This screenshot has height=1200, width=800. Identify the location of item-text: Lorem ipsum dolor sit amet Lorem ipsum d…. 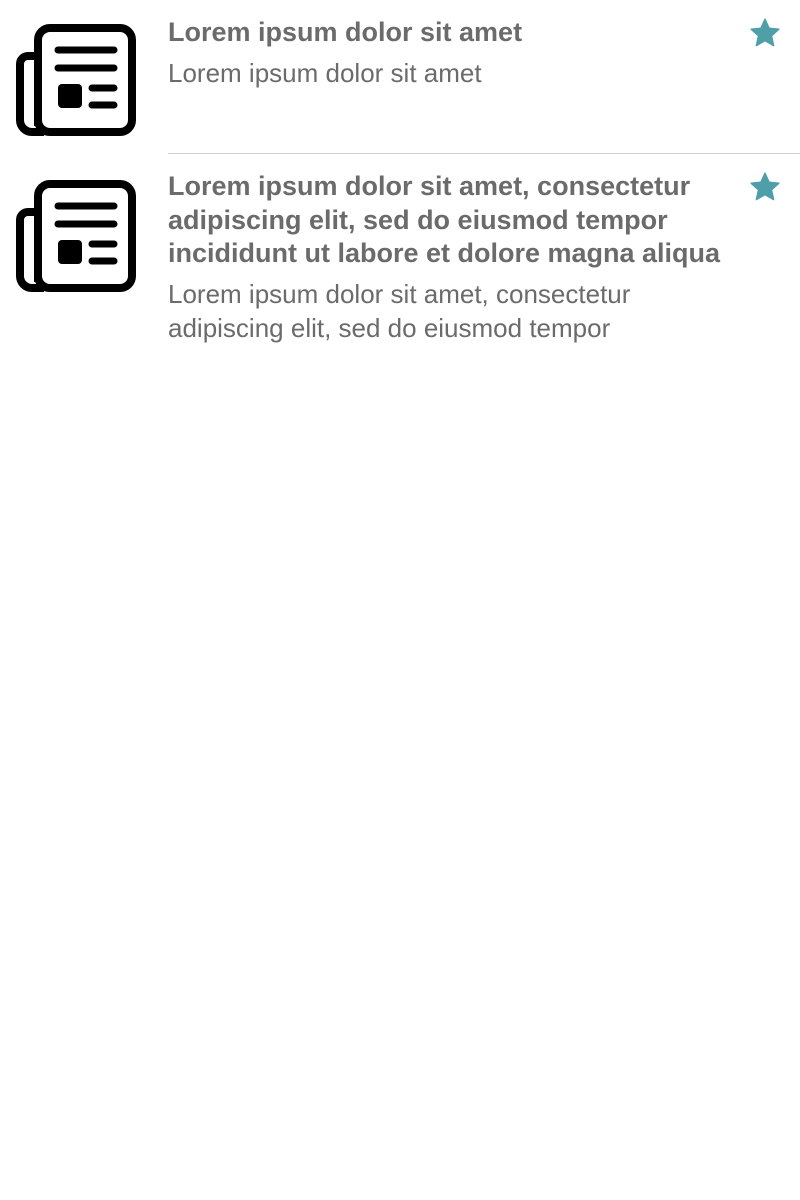
(448, 53).